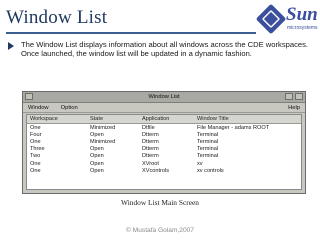  What do you see at coordinates (156, 170) in the screenshot?
I see `cell-application: XVcontrols` at bounding box center [156, 170].